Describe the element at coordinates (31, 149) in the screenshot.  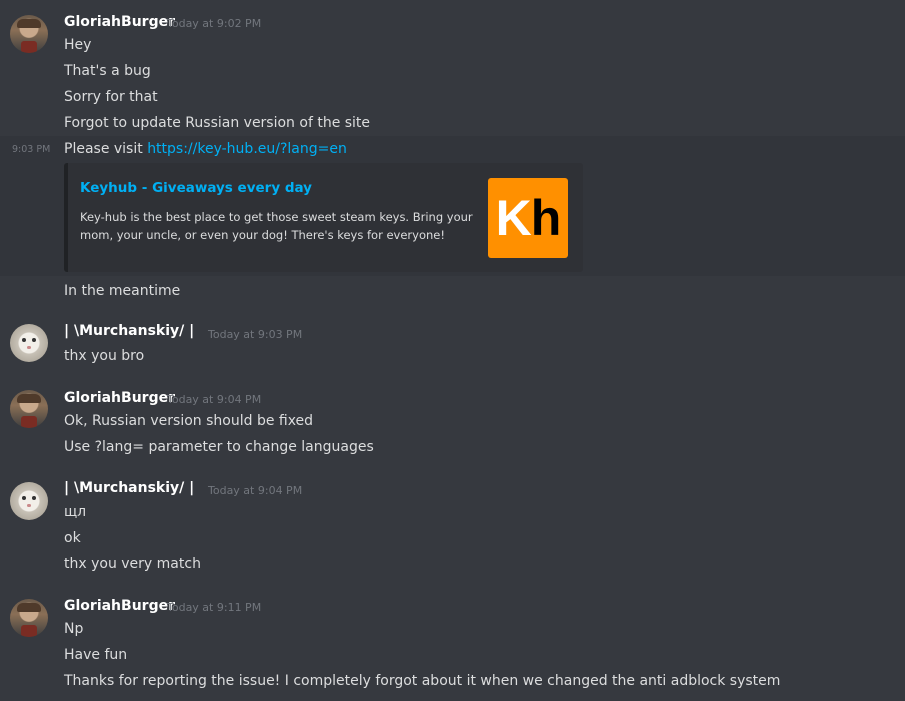
I see `hover-timestamp: 9:03 PM` at that location.